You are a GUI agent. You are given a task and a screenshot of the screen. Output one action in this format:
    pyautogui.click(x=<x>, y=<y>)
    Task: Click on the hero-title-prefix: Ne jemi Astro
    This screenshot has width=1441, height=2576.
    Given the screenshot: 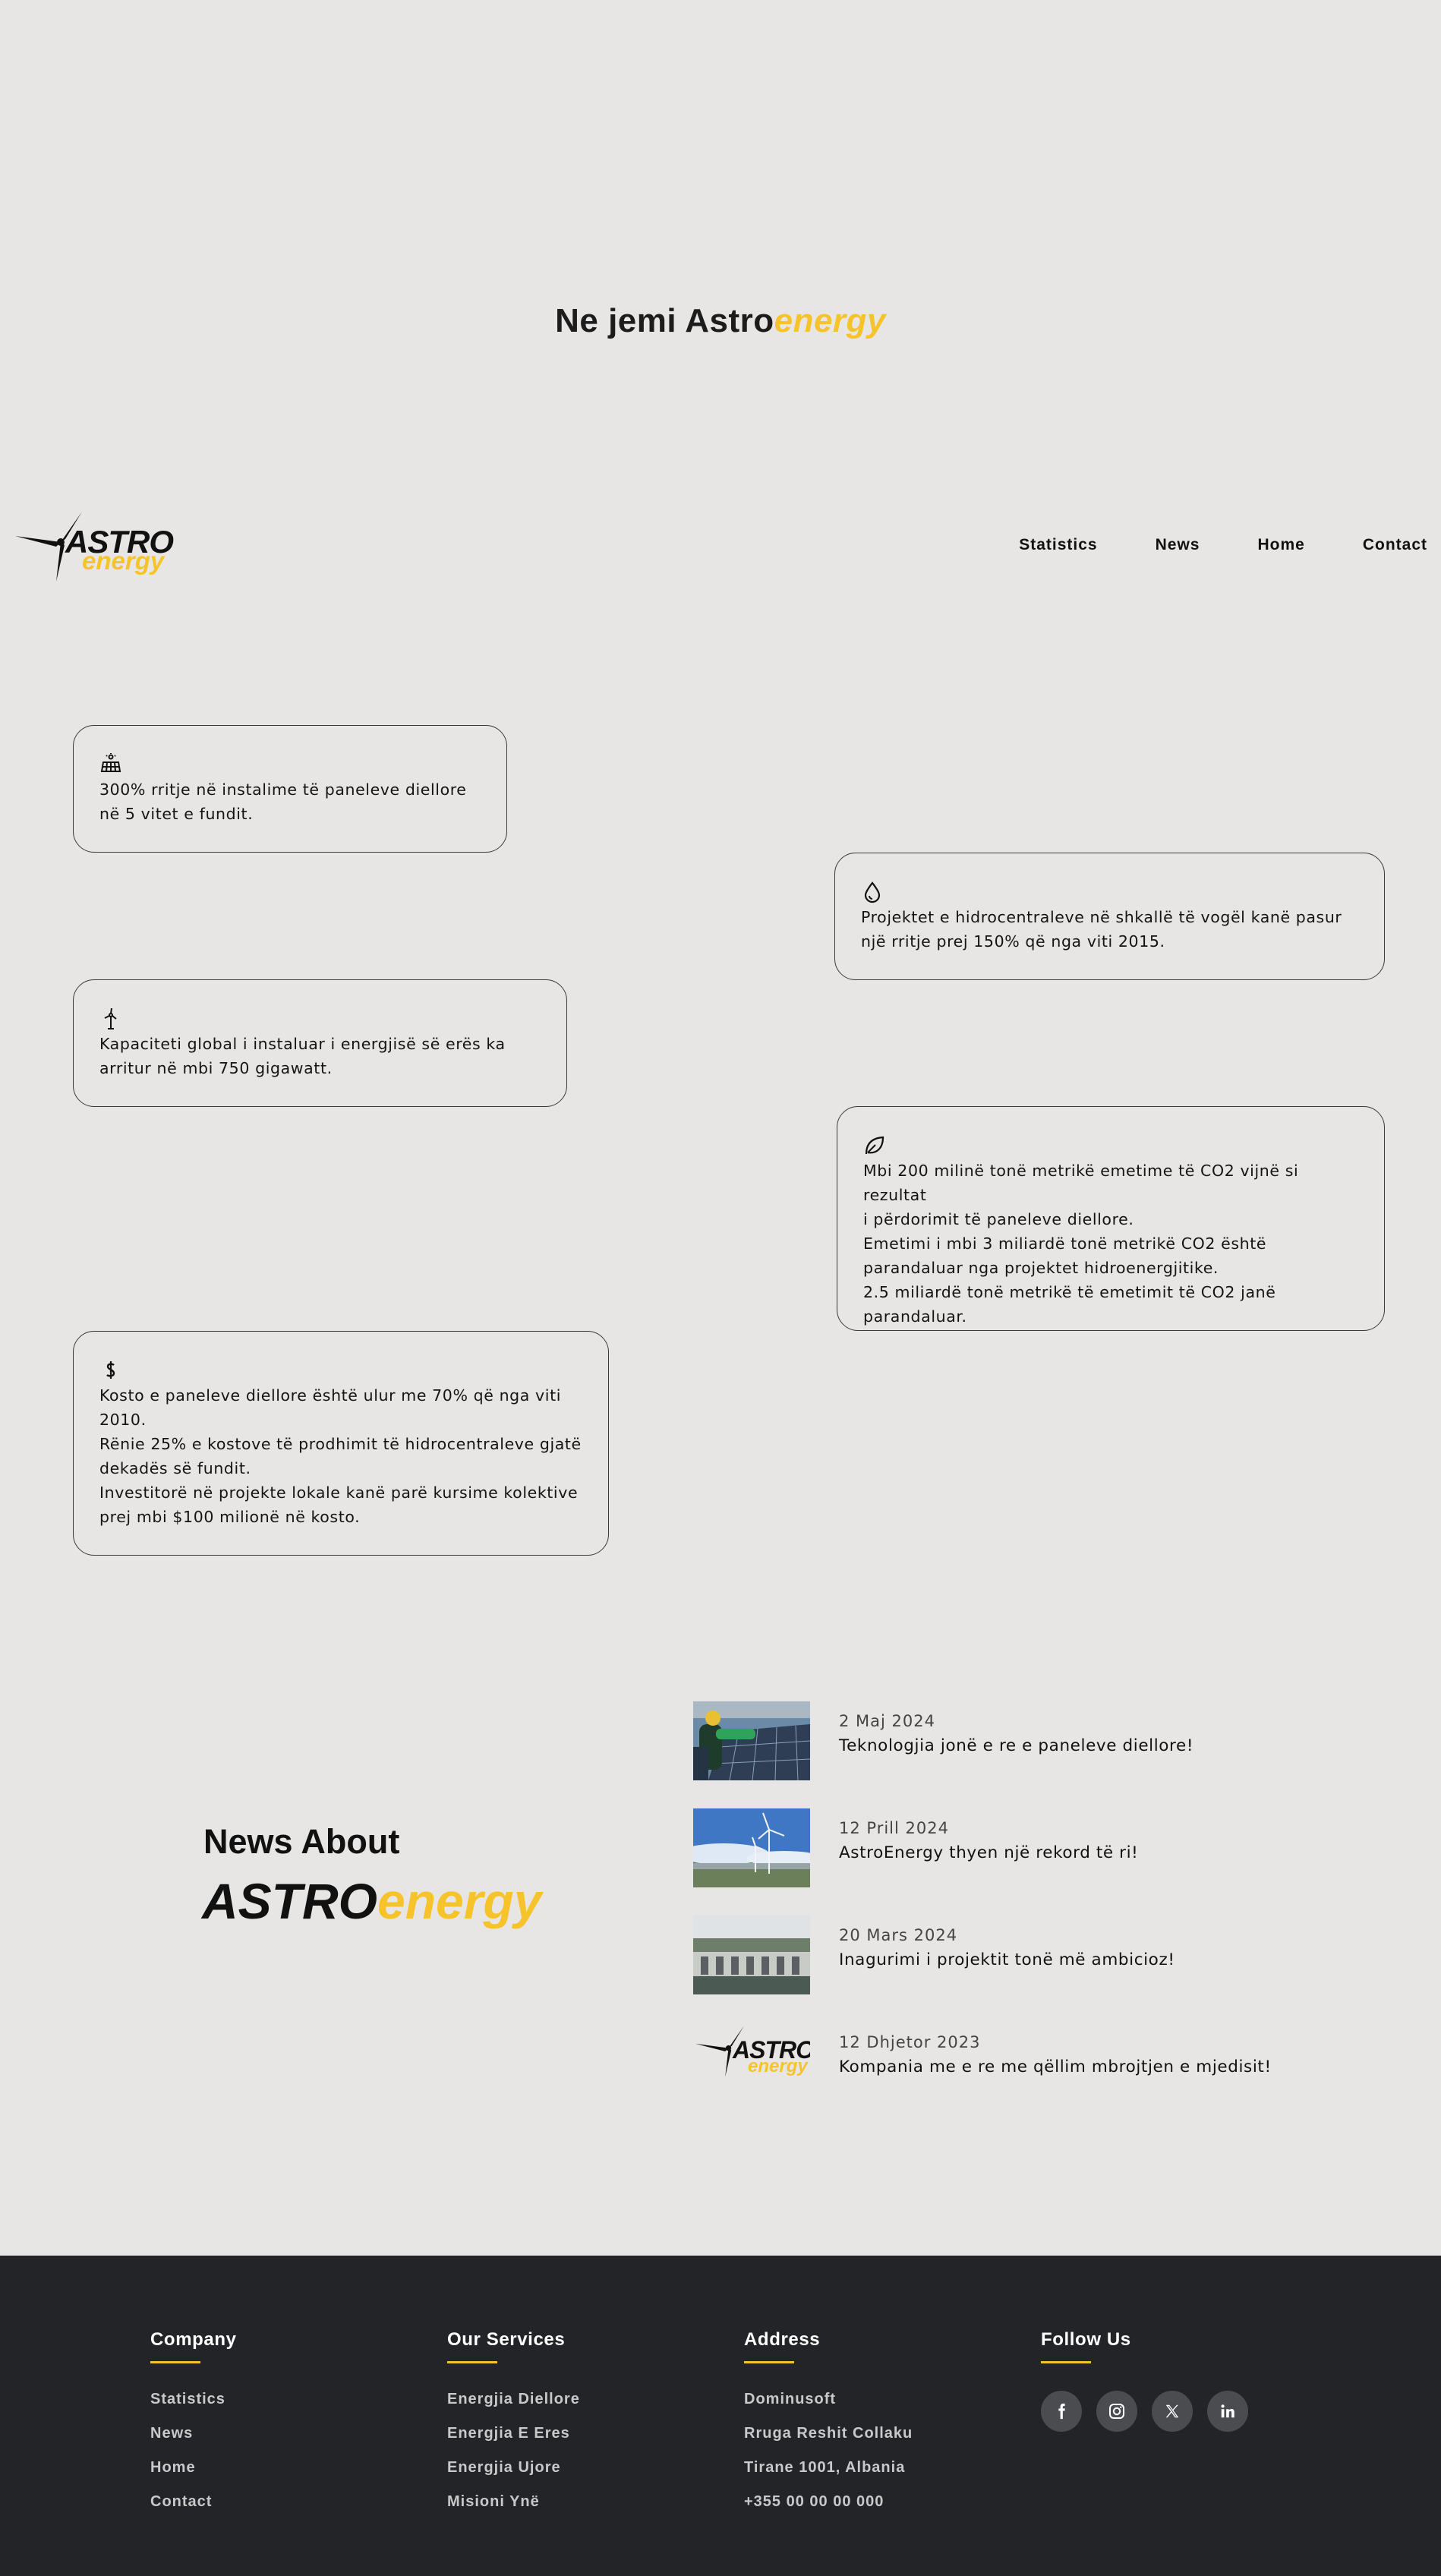 What is the action you would take?
    pyautogui.click(x=664, y=320)
    